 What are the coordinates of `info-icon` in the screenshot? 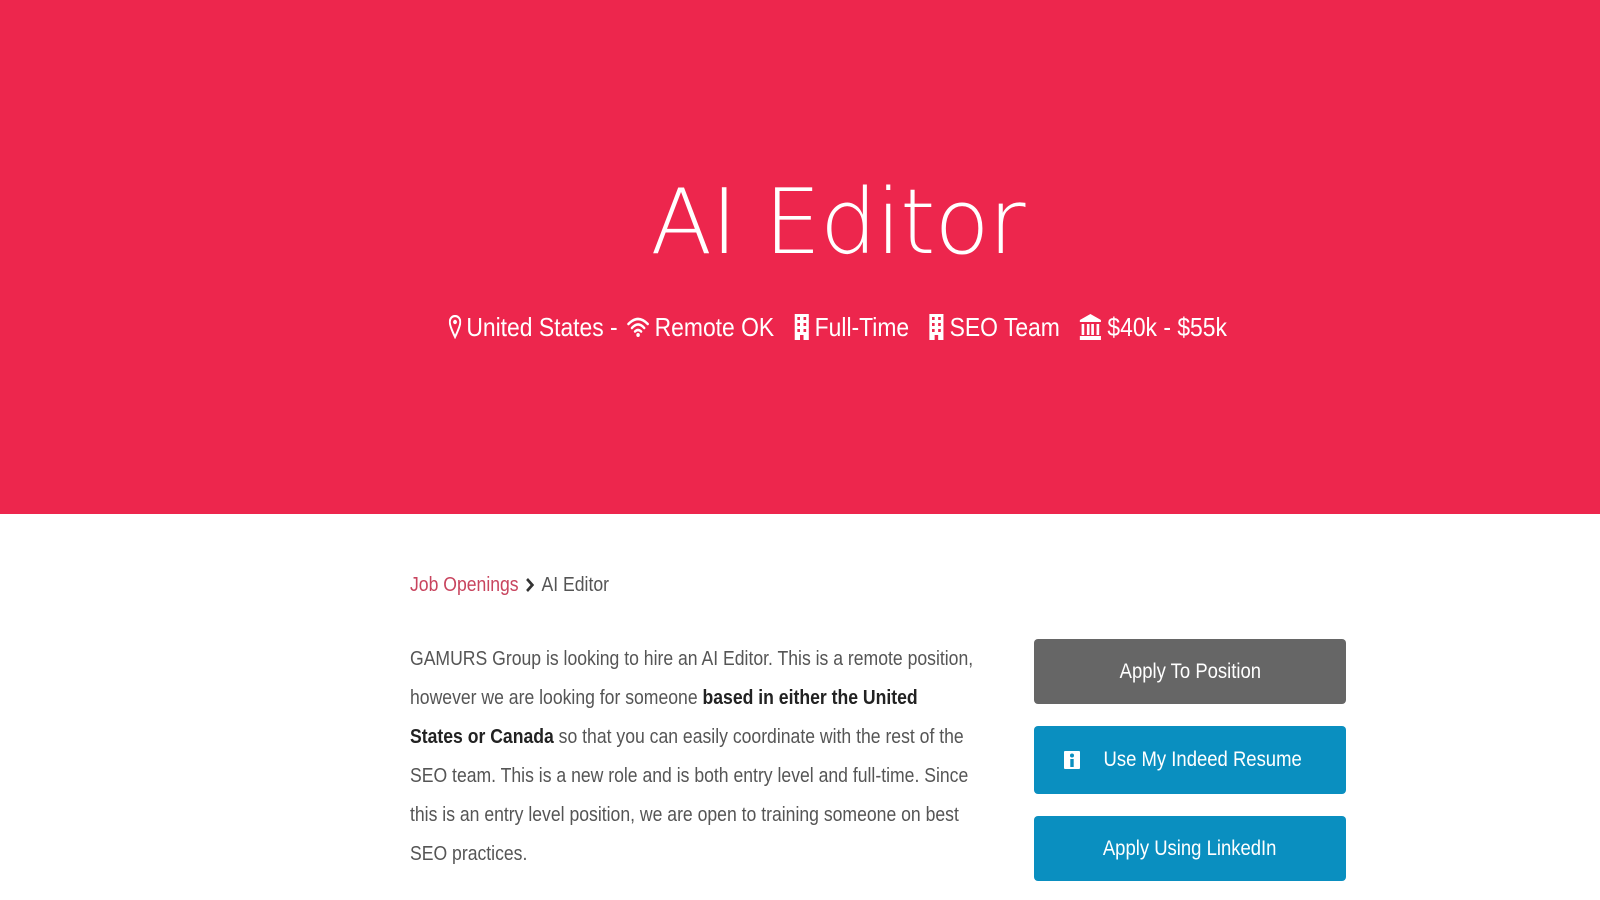 It's located at (1072, 760).